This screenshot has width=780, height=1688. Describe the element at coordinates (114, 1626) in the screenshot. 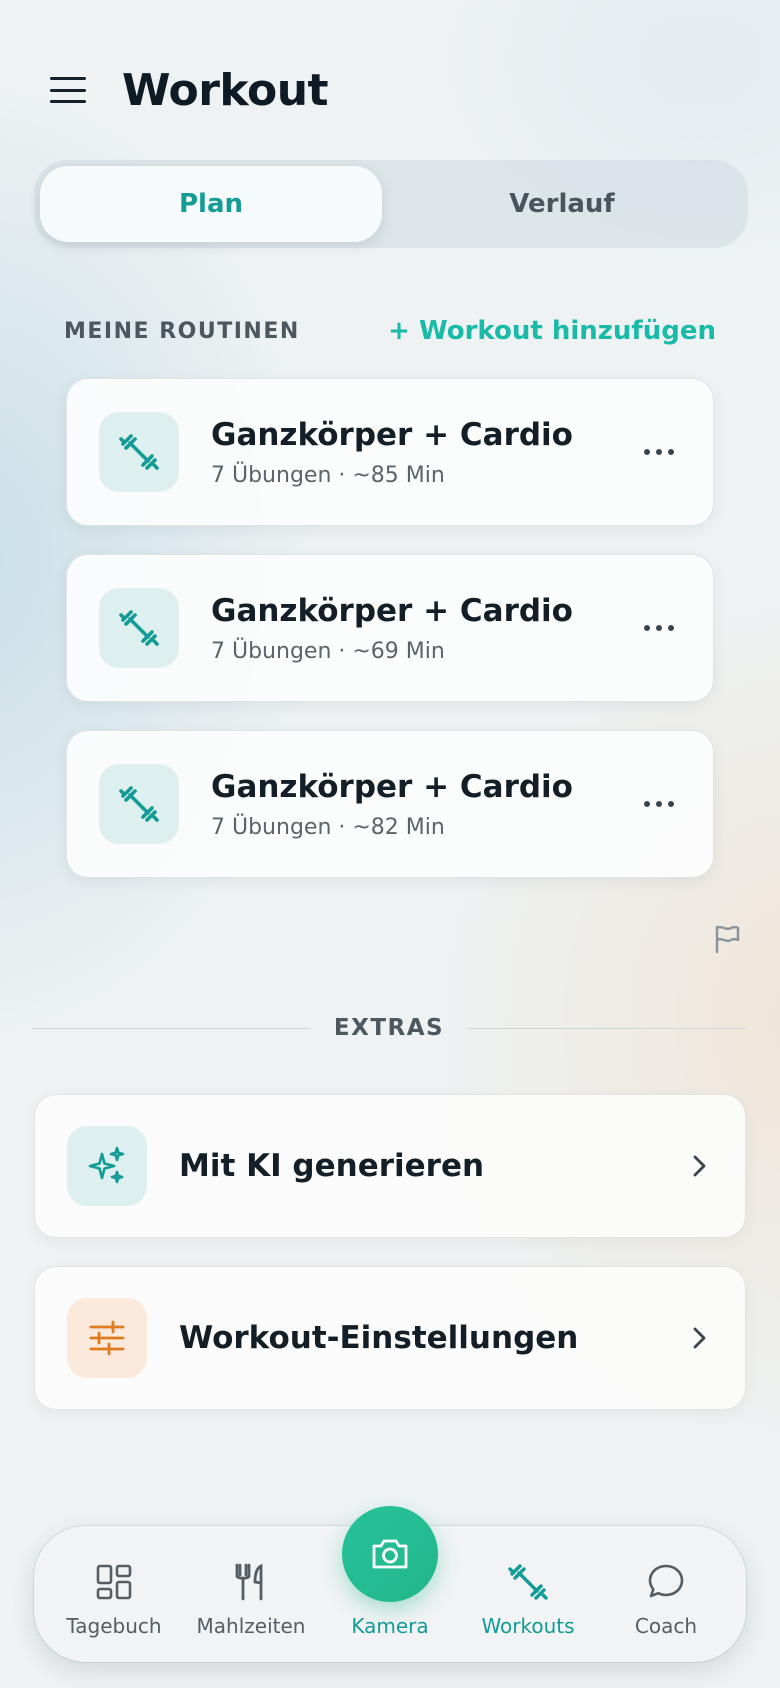

I see `nav-label: Tagebuch` at that location.